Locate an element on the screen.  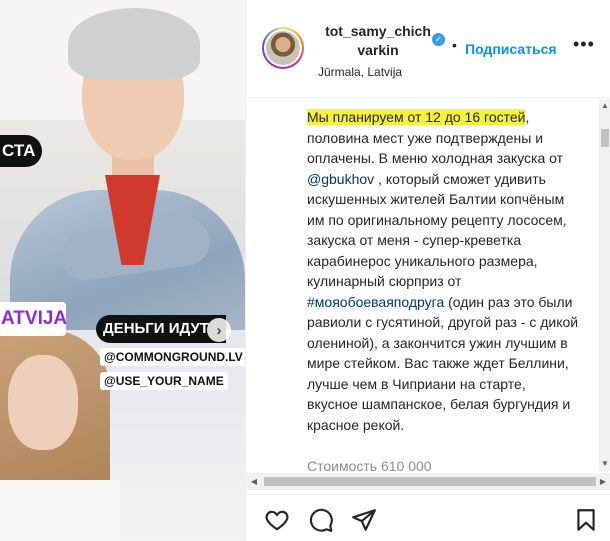
verified-badge-icon: ✓ is located at coordinates (438, 39).